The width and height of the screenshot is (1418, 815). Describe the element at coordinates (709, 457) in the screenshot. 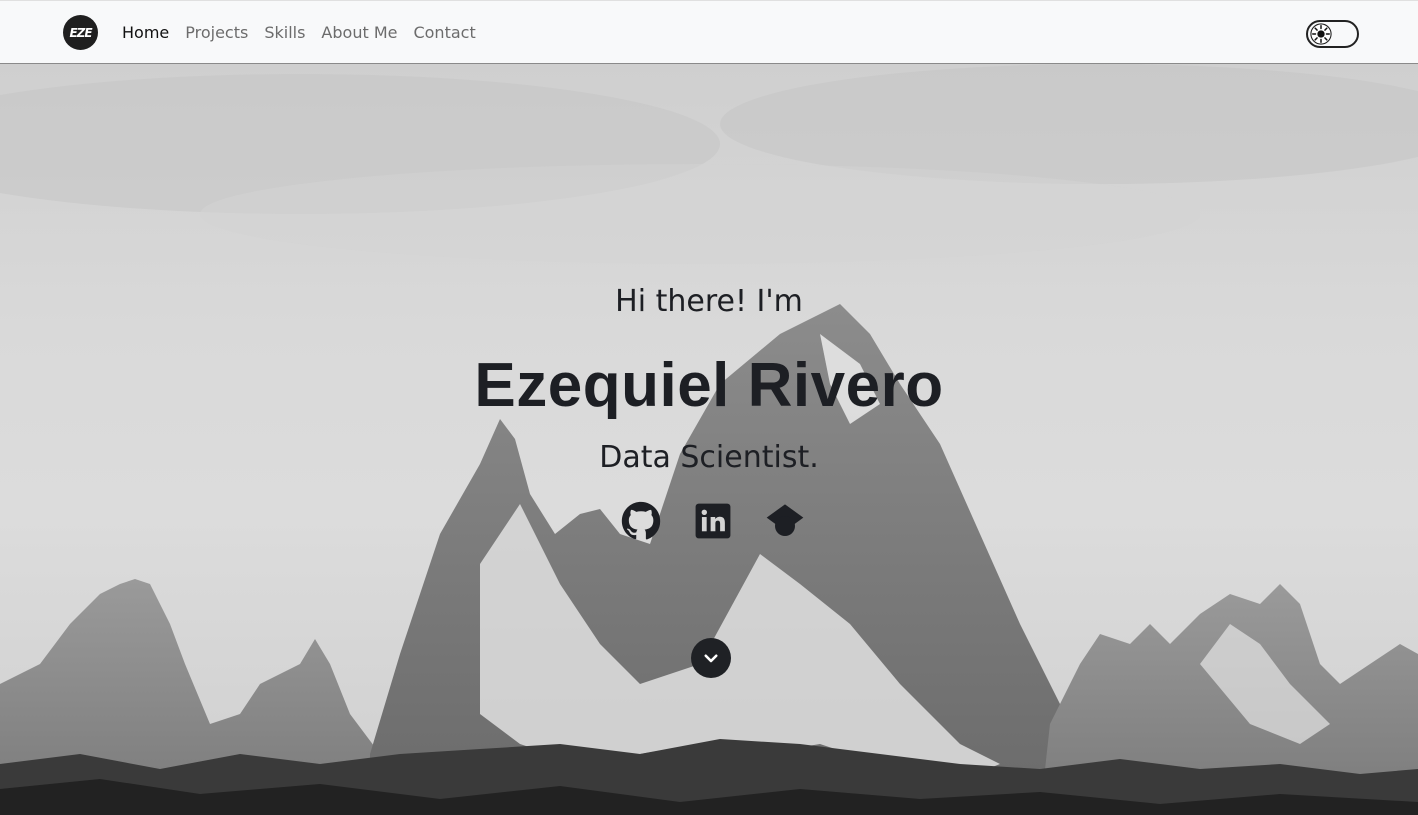

I see `hero-role: Data Scientist.` at that location.